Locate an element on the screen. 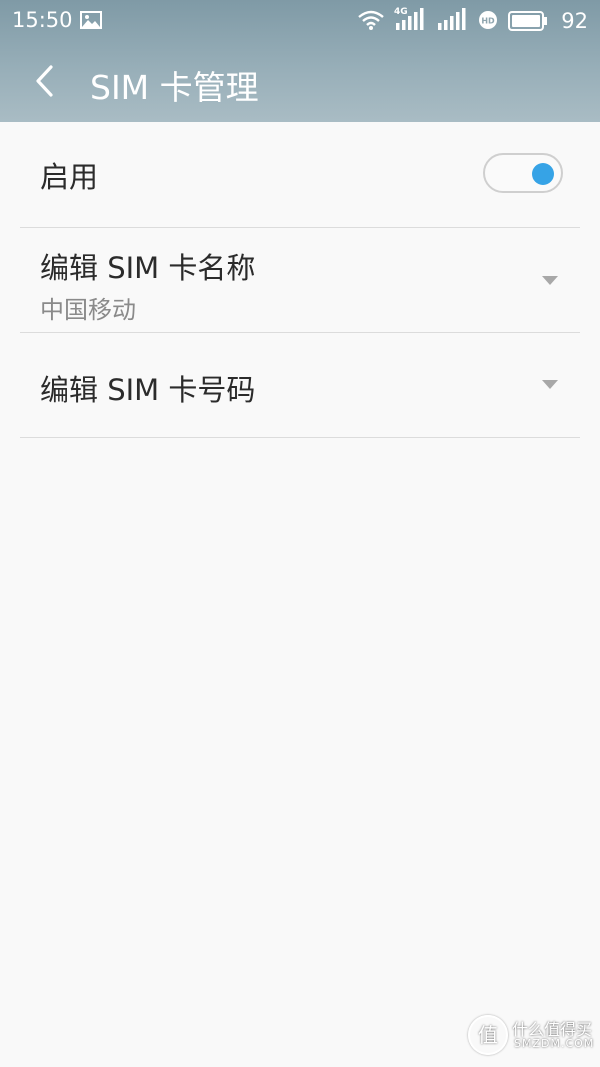  watermark-logo: 值 is located at coordinates (488, 1035).